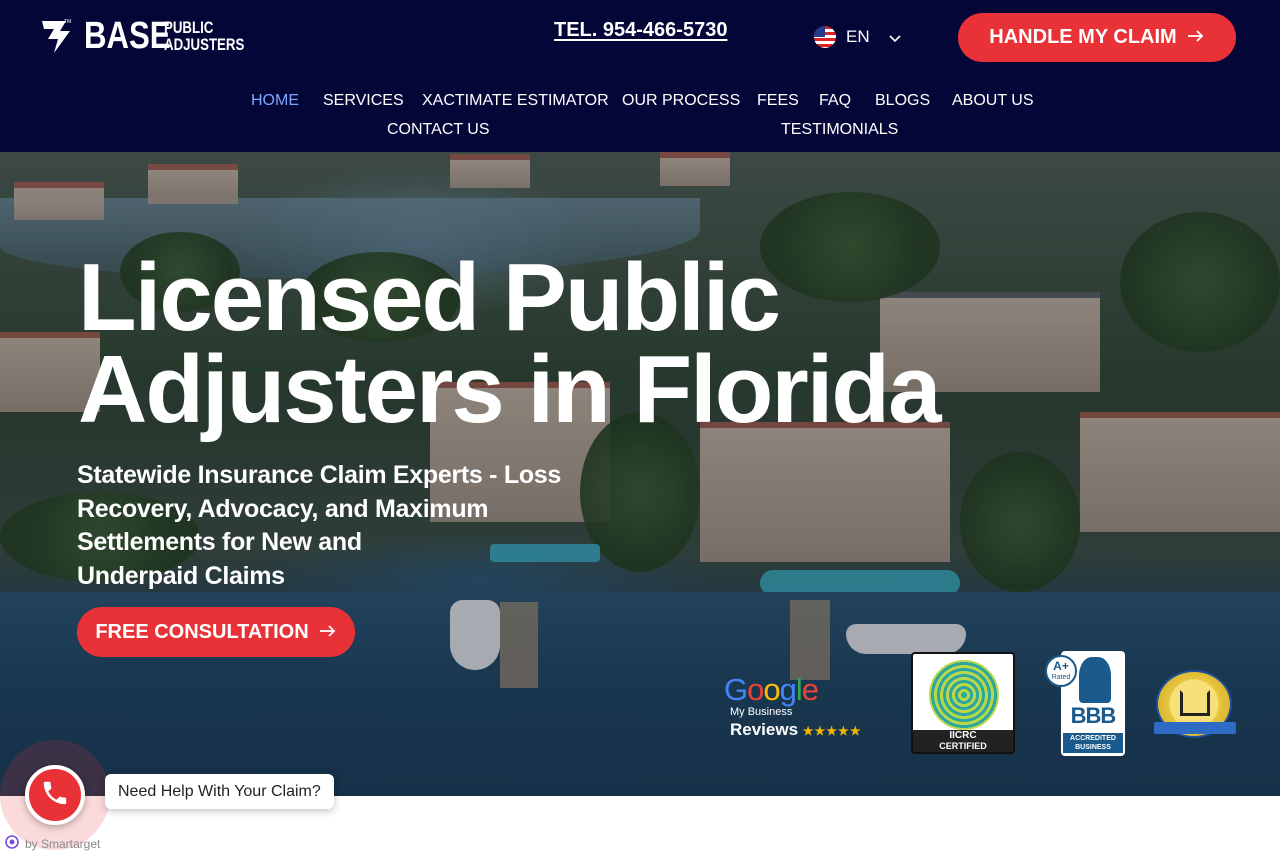  What do you see at coordinates (832, 731) in the screenshot?
I see `star-rating-icon: ★★★★★` at bounding box center [832, 731].